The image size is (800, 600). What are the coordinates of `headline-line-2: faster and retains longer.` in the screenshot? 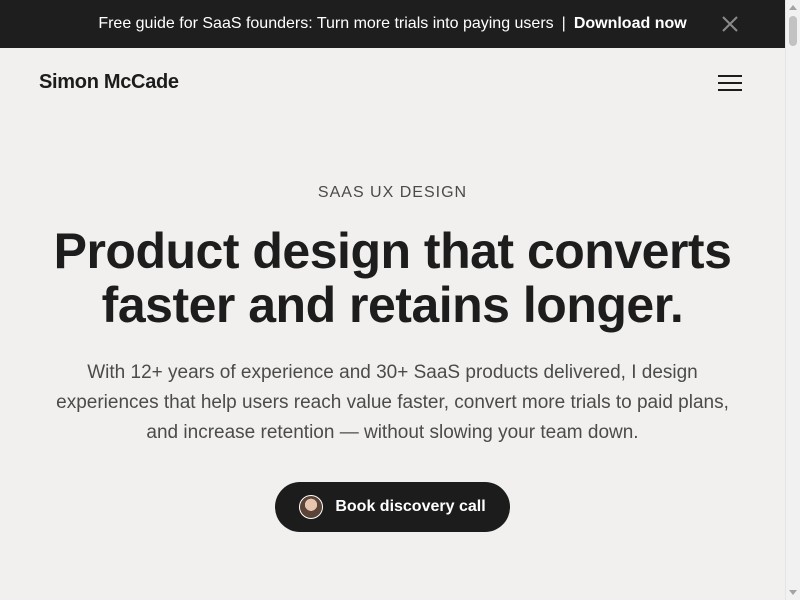 It's located at (392, 305).